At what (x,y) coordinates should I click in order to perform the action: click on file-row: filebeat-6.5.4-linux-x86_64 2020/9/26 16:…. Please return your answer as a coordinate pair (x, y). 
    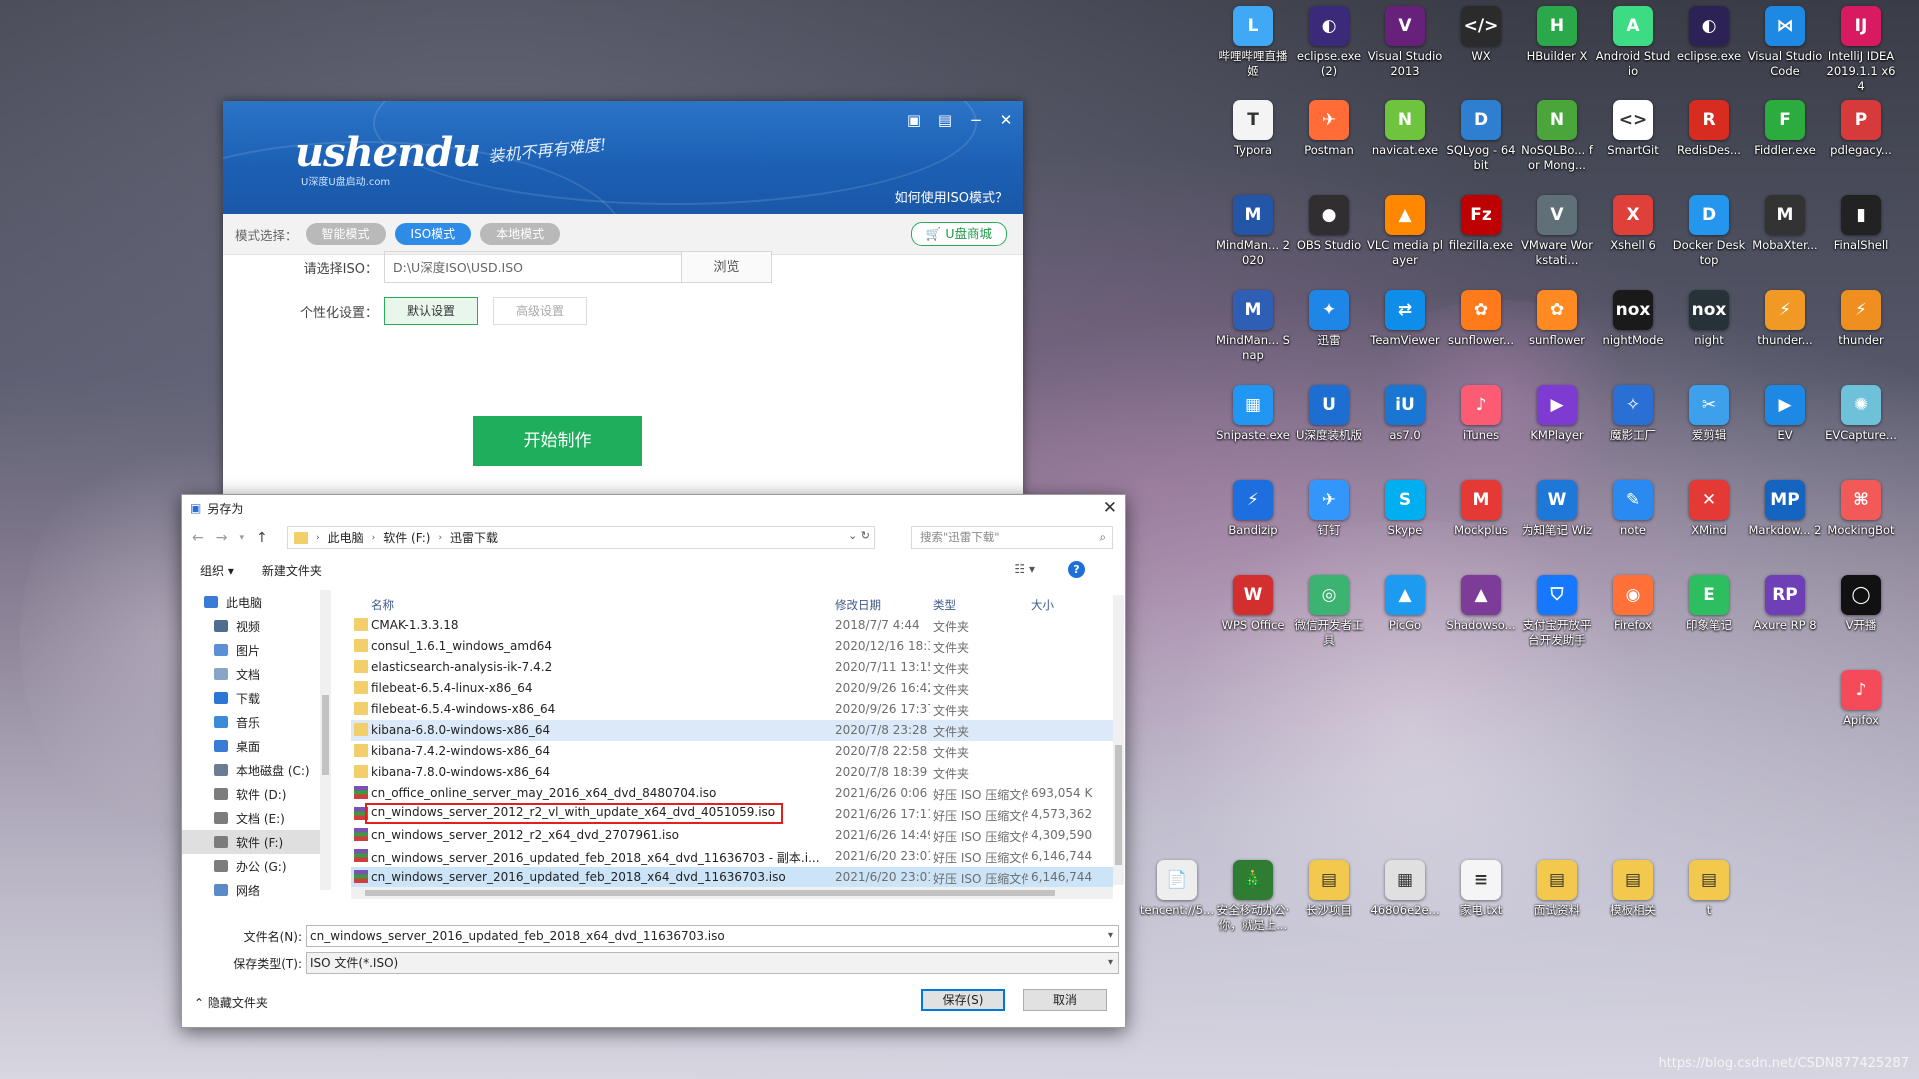
    Looking at the image, I should click on (732, 688).